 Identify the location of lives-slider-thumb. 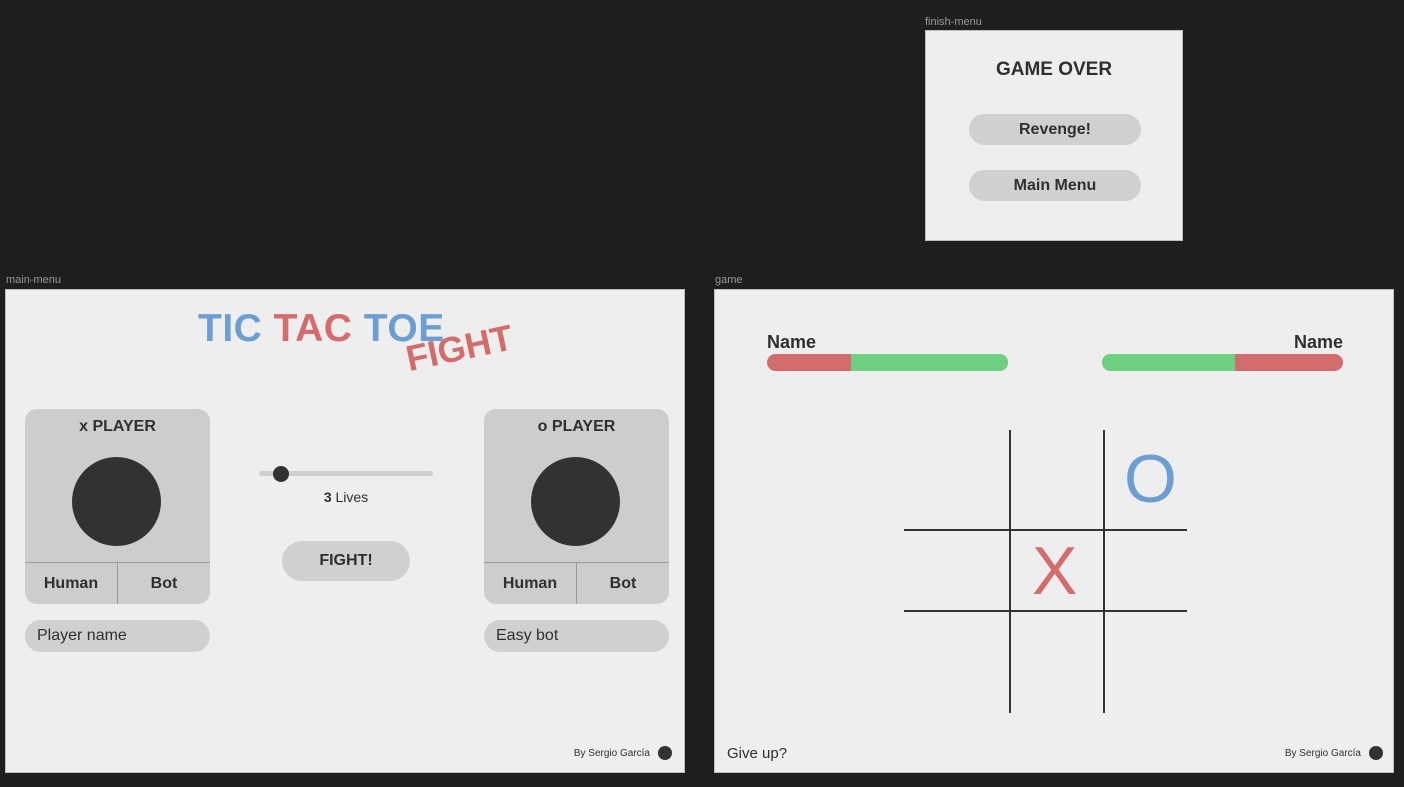
(281, 474).